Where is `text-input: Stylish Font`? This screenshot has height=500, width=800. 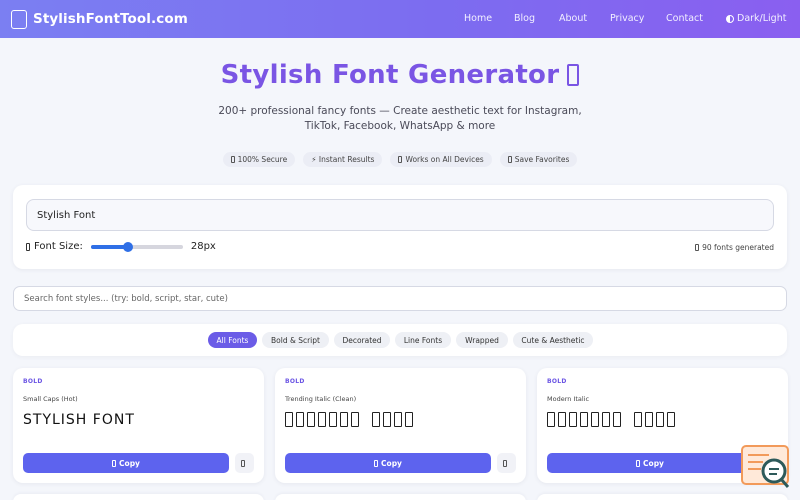
text-input: Stylish Font is located at coordinates (400, 215).